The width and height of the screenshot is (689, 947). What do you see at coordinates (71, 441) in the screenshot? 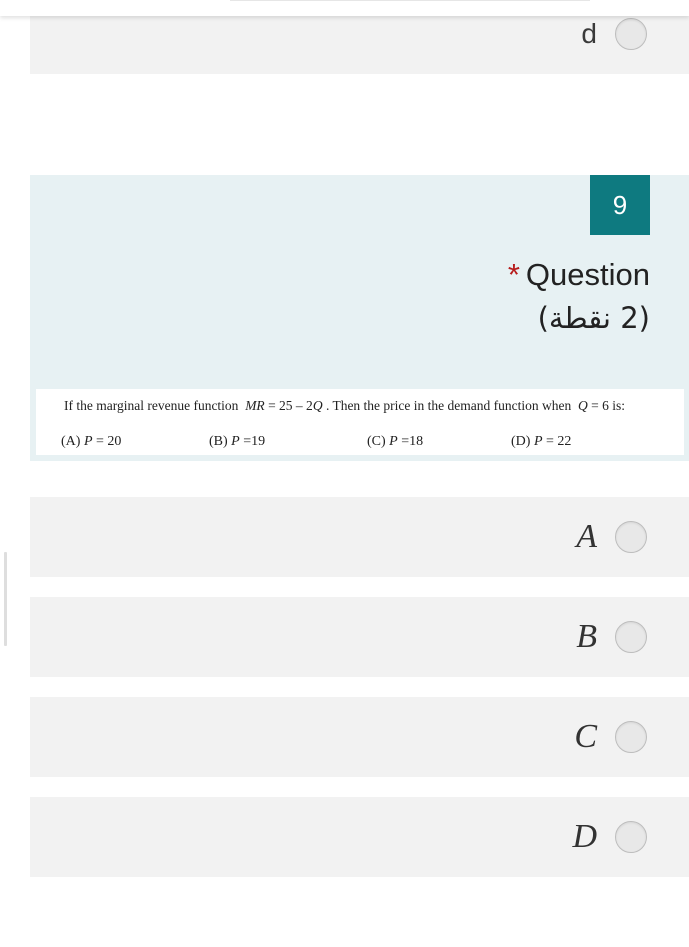
I see `choice-tag: (A)` at bounding box center [71, 441].